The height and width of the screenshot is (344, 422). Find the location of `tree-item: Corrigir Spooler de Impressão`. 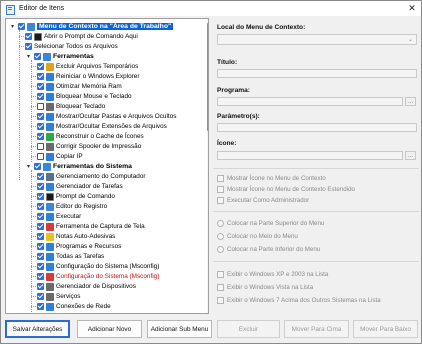

tree-item: Corrigir Spooler de Impressão is located at coordinates (89, 146).